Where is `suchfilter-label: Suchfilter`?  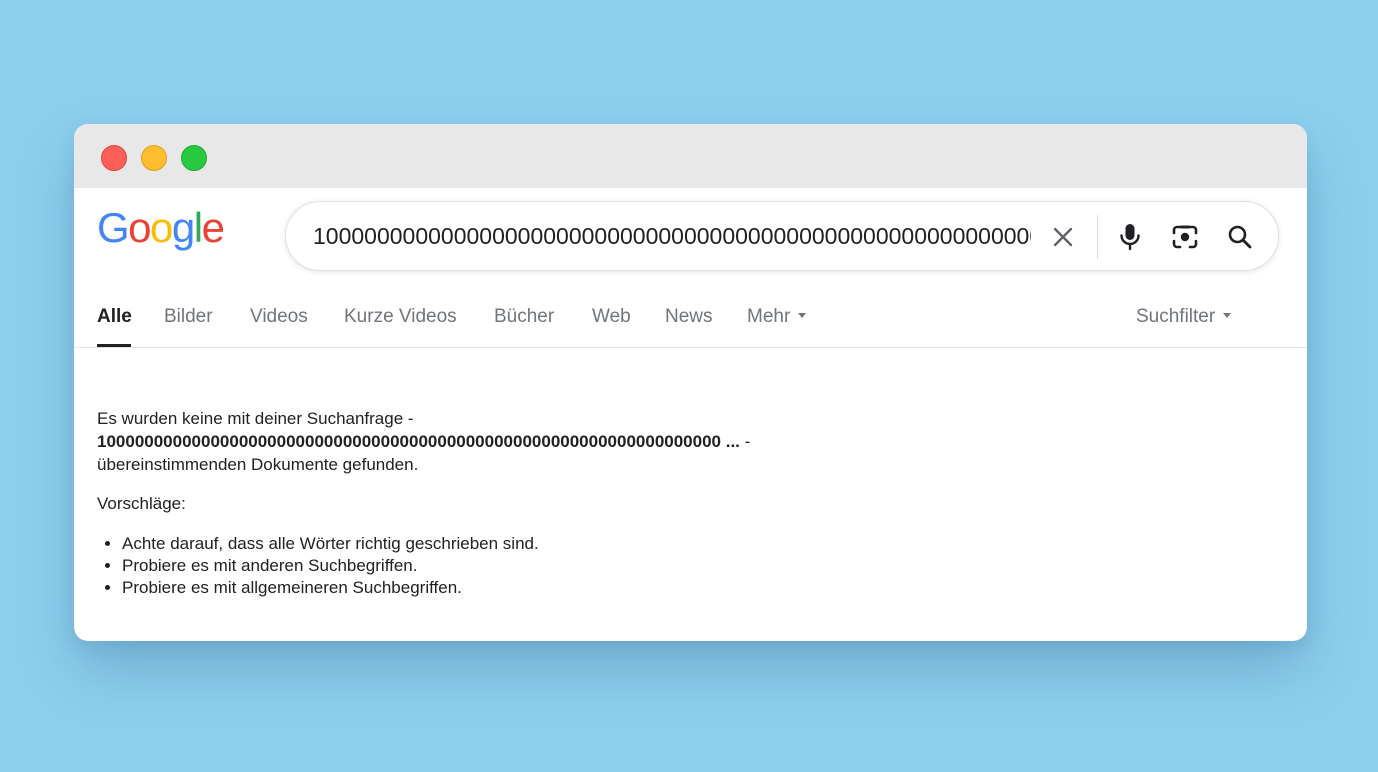 suchfilter-label: Suchfilter is located at coordinates (1176, 316).